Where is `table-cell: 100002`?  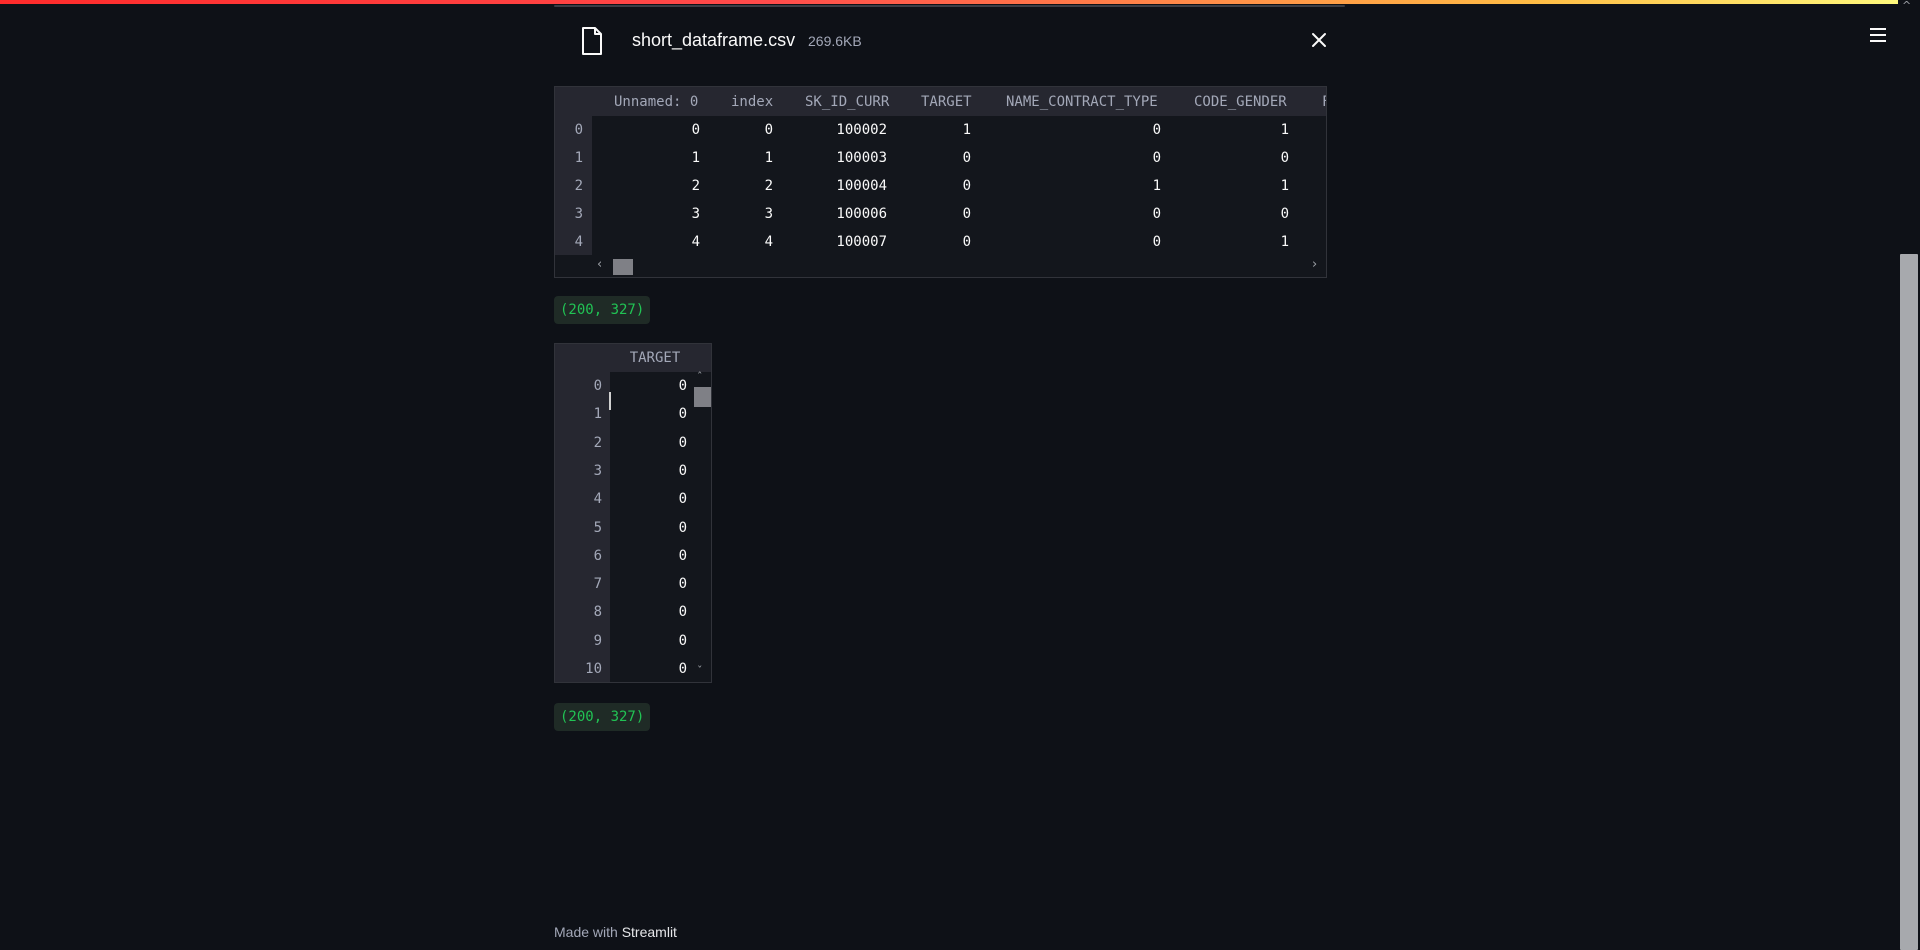 table-cell: 100002 is located at coordinates (832, 130).